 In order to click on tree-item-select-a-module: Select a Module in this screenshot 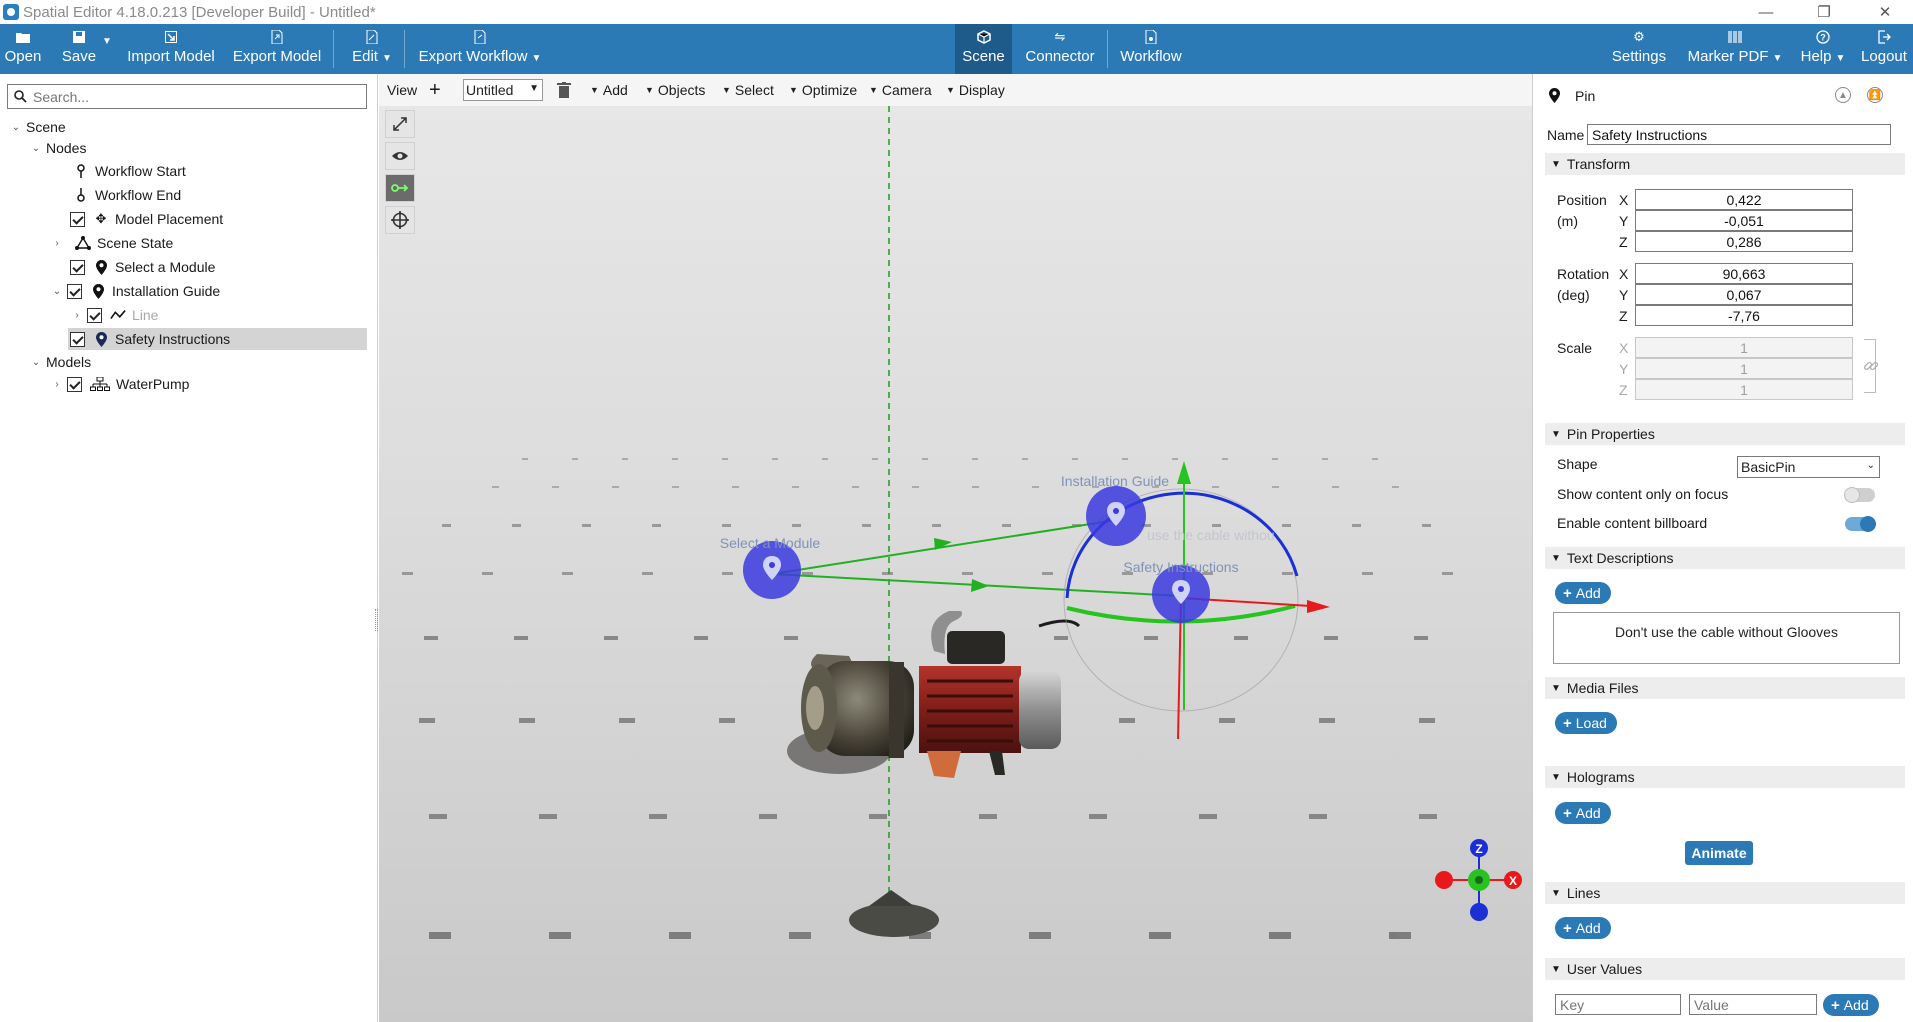, I will do `click(142, 267)`.